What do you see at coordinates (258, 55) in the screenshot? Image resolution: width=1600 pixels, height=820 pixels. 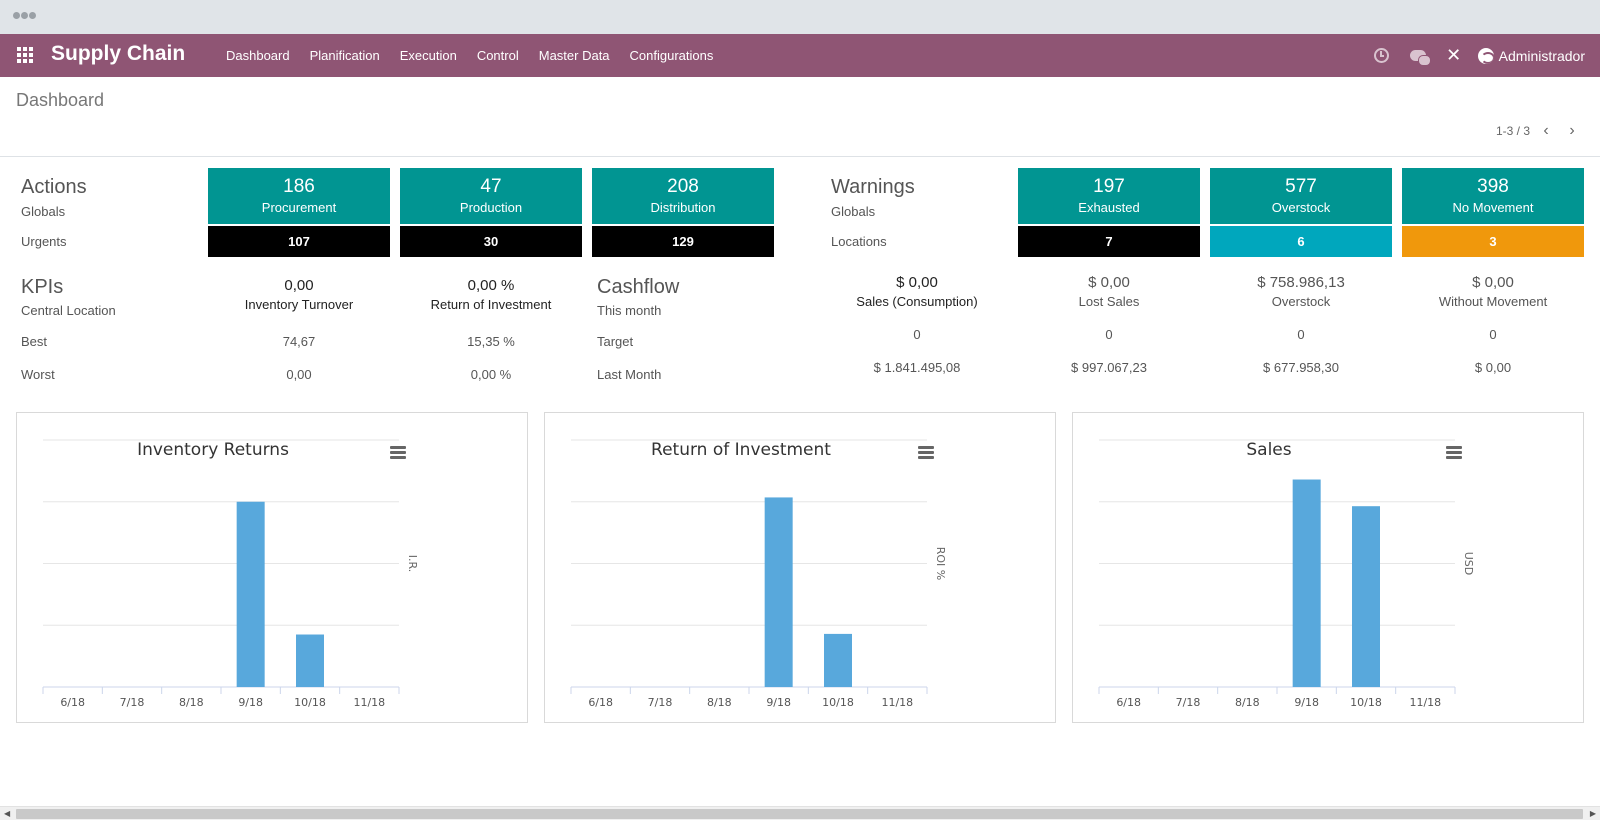 I see `menu-dashboard: Dashboard` at bounding box center [258, 55].